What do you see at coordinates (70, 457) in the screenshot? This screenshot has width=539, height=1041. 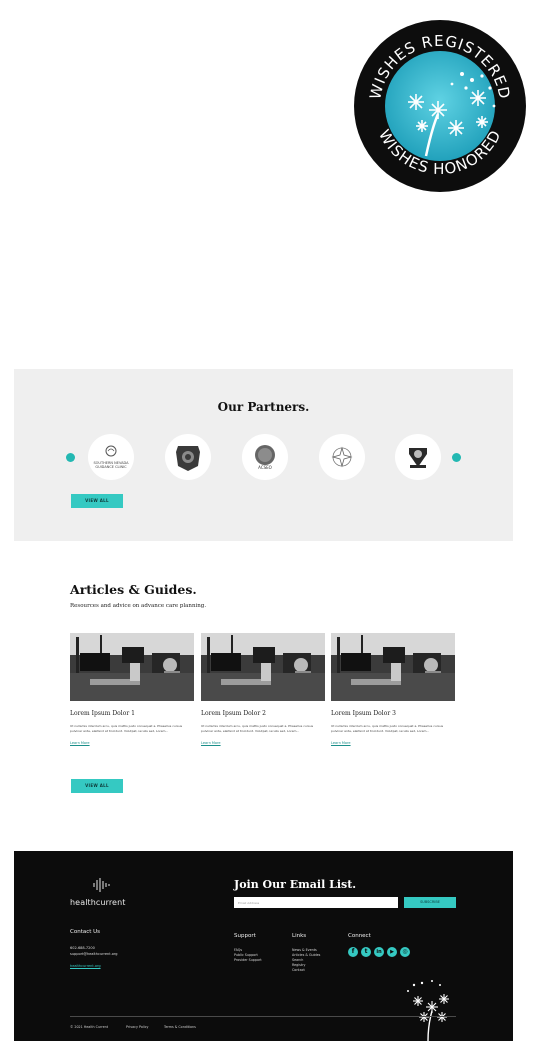 I see `carousel-prev-icon` at bounding box center [70, 457].